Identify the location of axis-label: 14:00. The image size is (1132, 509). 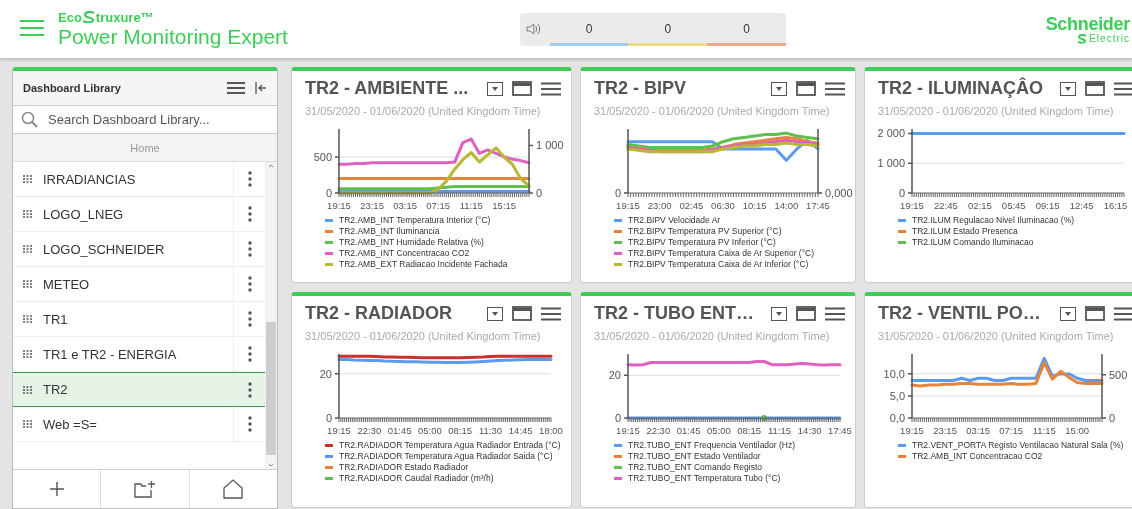
(786, 205).